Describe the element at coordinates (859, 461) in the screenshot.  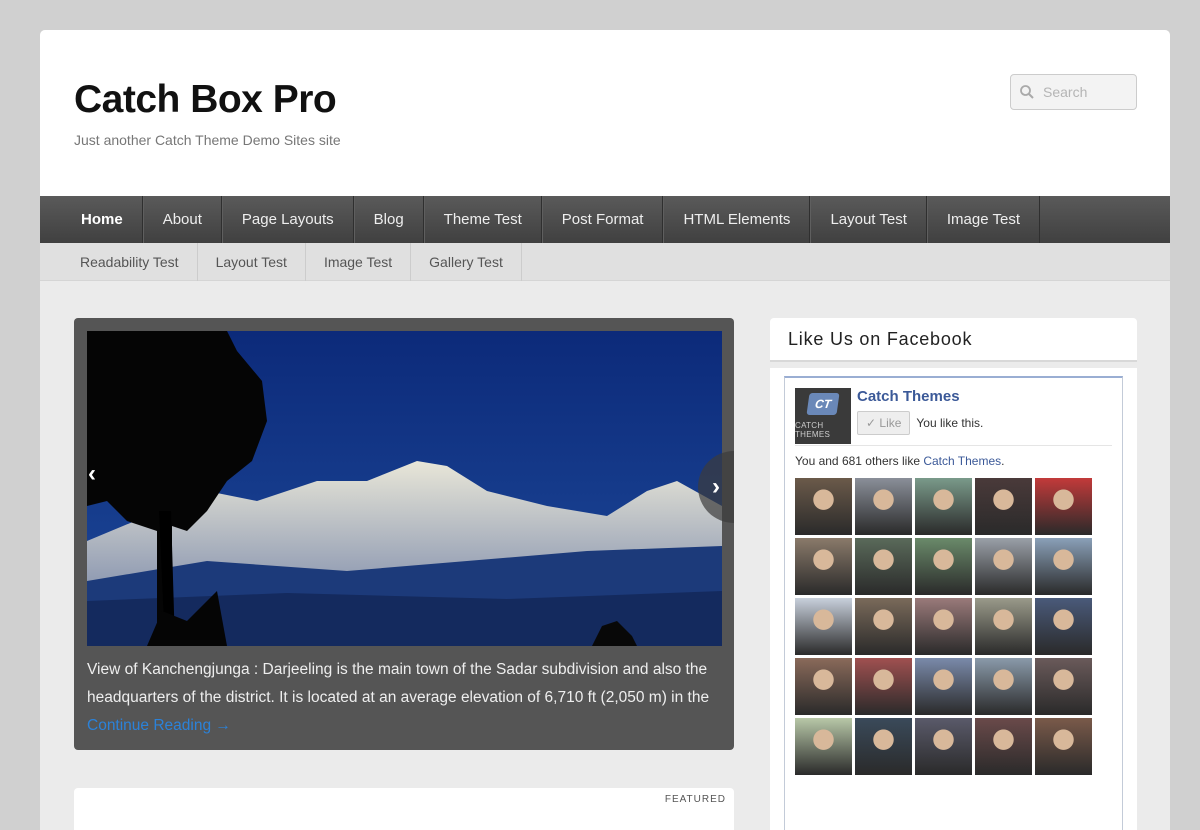
I see `like-count-prefix: You and 681 others like` at that location.